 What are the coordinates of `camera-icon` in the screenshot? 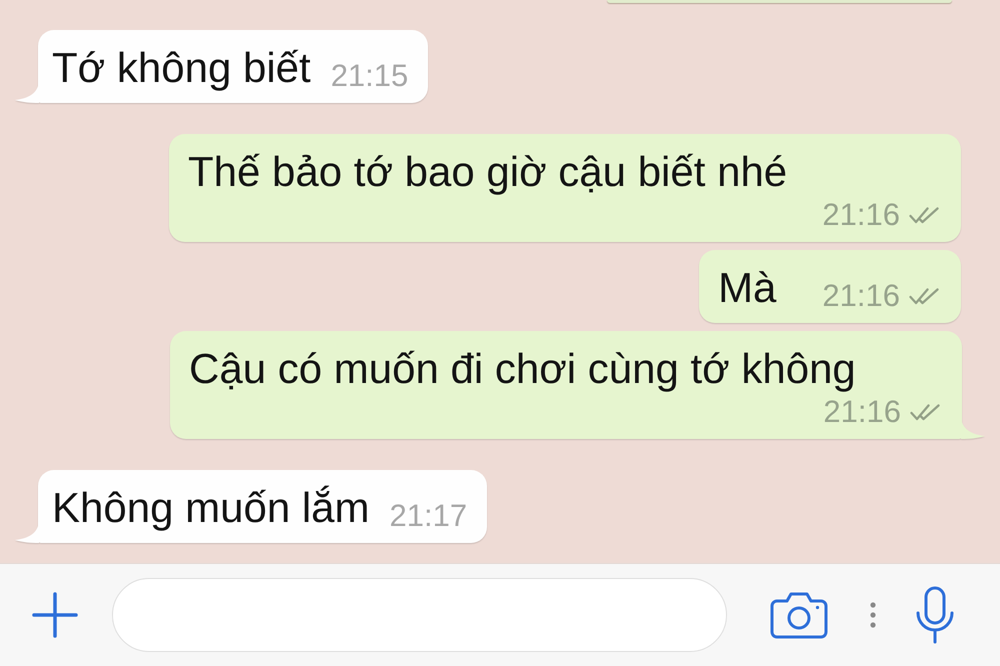 It's located at (799, 615).